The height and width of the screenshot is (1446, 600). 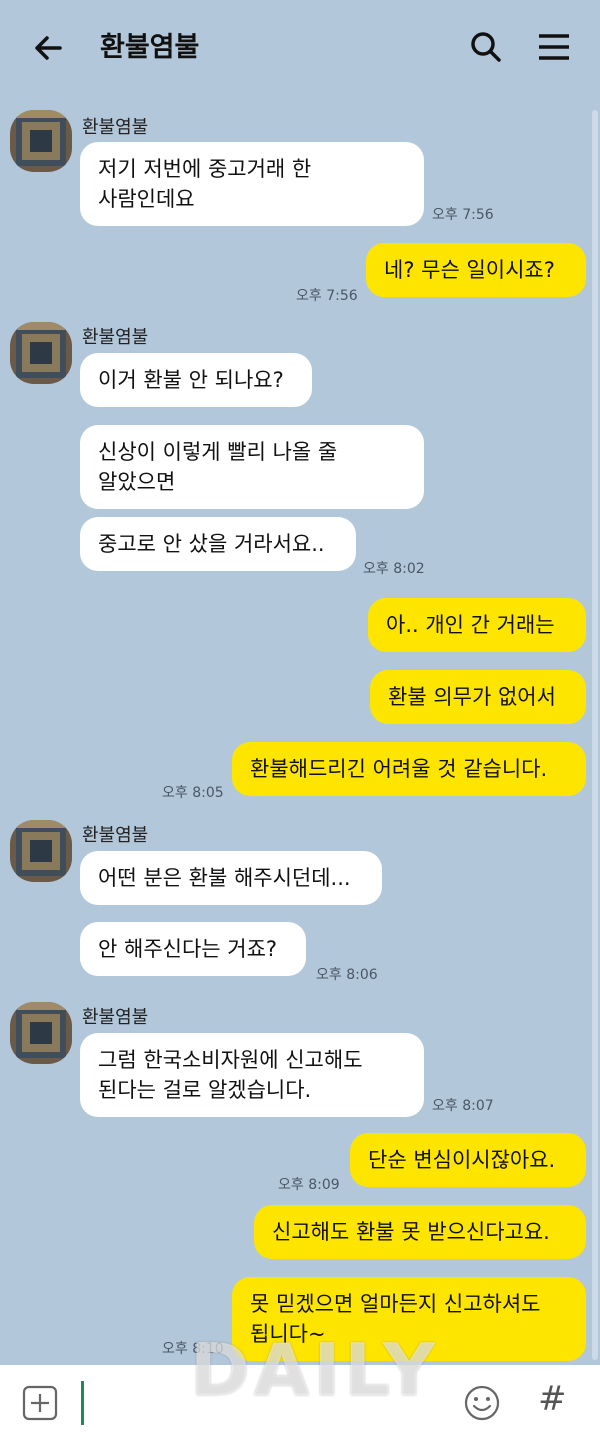 I want to click on chat-header: 환불염불, so click(x=300, y=47).